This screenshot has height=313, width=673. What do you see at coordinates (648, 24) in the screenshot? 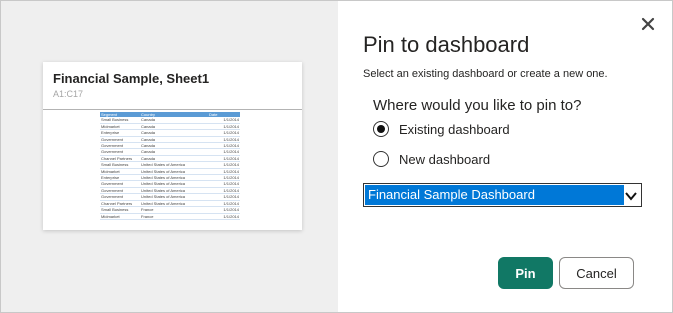
I see `close-icon` at bounding box center [648, 24].